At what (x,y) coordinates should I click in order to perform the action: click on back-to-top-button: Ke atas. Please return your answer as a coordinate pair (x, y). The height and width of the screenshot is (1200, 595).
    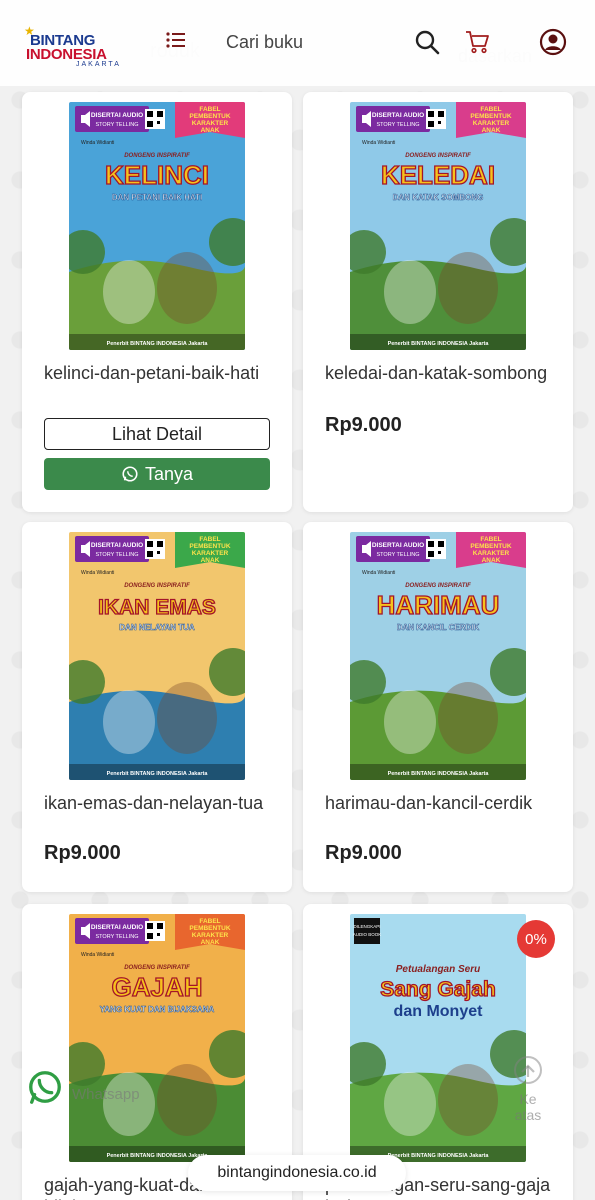
    Looking at the image, I should click on (528, 1088).